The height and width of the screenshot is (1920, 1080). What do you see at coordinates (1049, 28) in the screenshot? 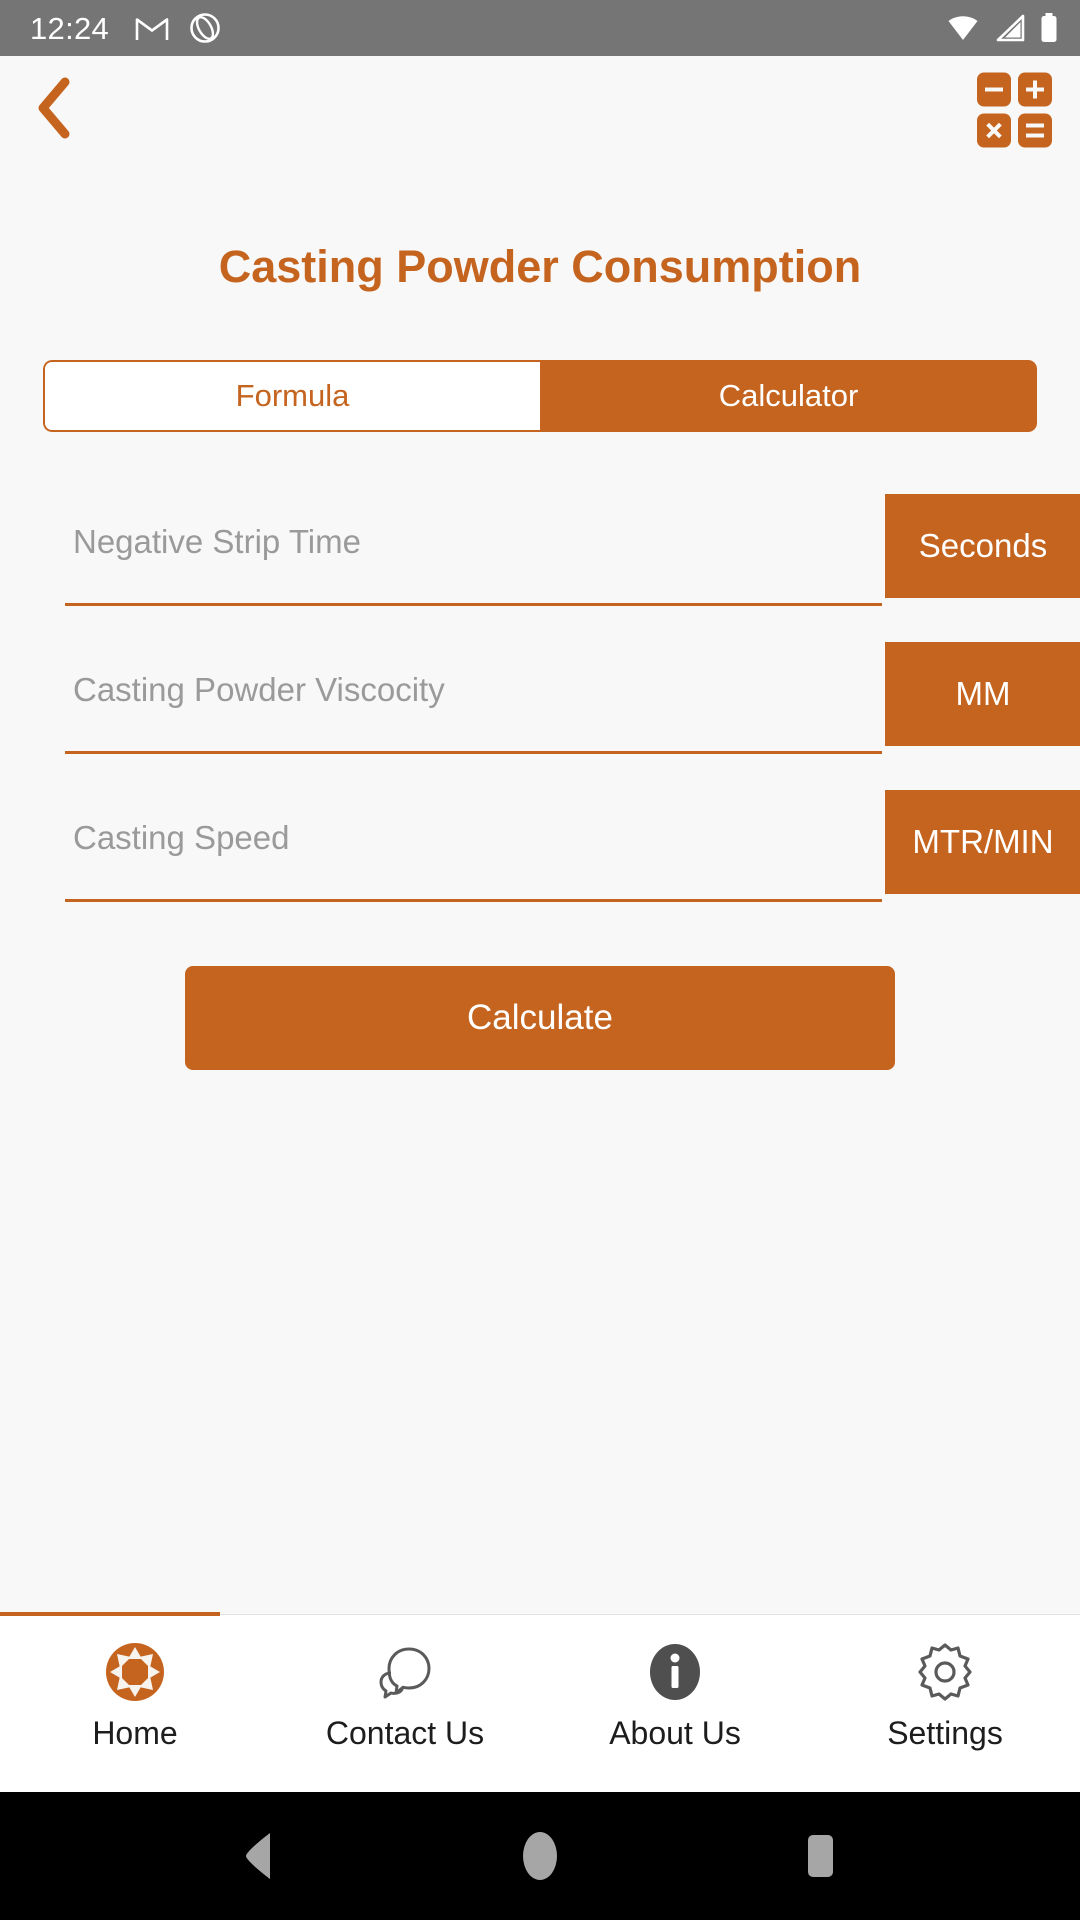
I see `battery-icon` at bounding box center [1049, 28].